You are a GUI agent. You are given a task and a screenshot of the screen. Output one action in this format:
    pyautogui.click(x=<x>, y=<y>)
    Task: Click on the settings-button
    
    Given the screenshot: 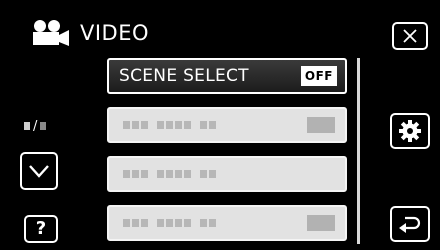 What is the action you would take?
    pyautogui.click(x=410, y=131)
    